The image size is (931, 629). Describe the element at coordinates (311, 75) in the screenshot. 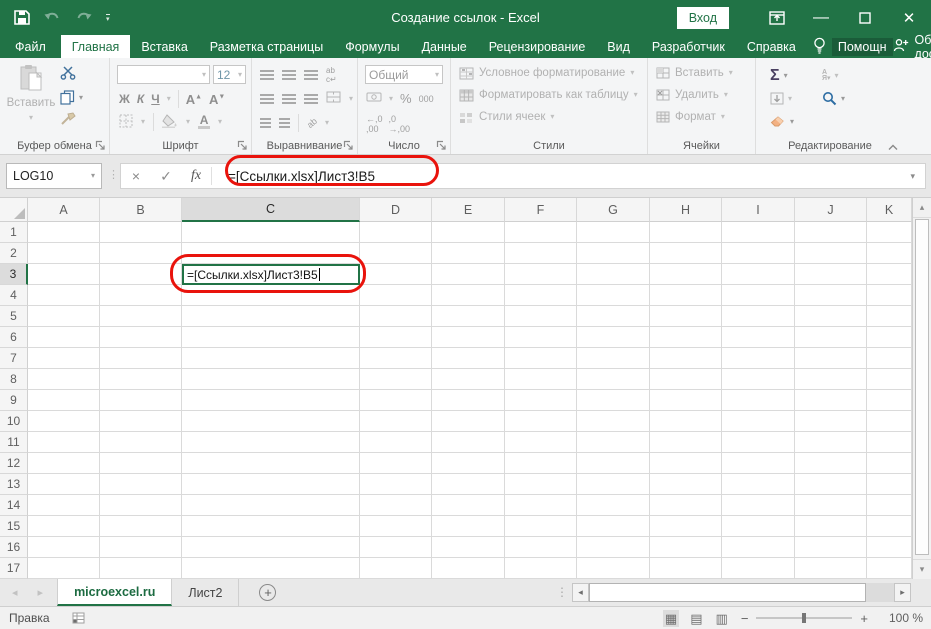

I see `align-bottom-icon` at that location.